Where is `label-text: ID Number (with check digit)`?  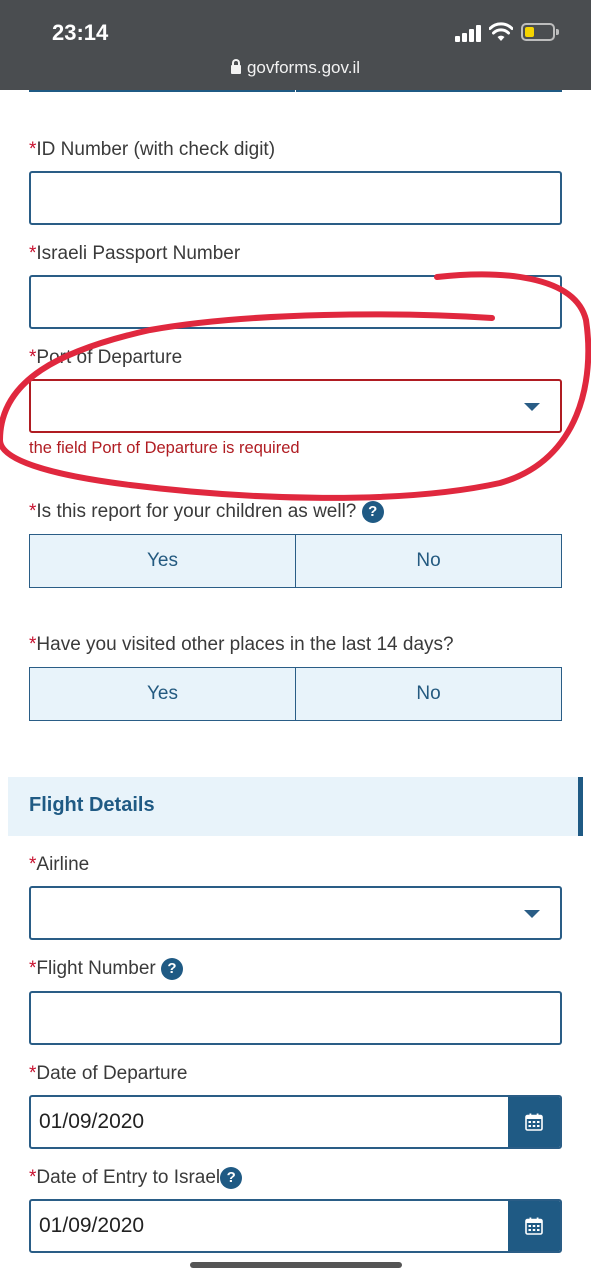 label-text: ID Number (with check digit) is located at coordinates (156, 149).